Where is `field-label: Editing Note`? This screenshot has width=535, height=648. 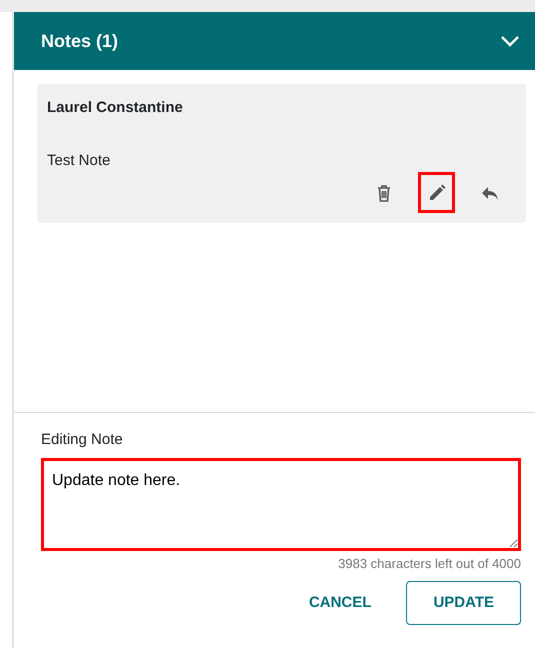 field-label: Editing Note is located at coordinates (82, 440).